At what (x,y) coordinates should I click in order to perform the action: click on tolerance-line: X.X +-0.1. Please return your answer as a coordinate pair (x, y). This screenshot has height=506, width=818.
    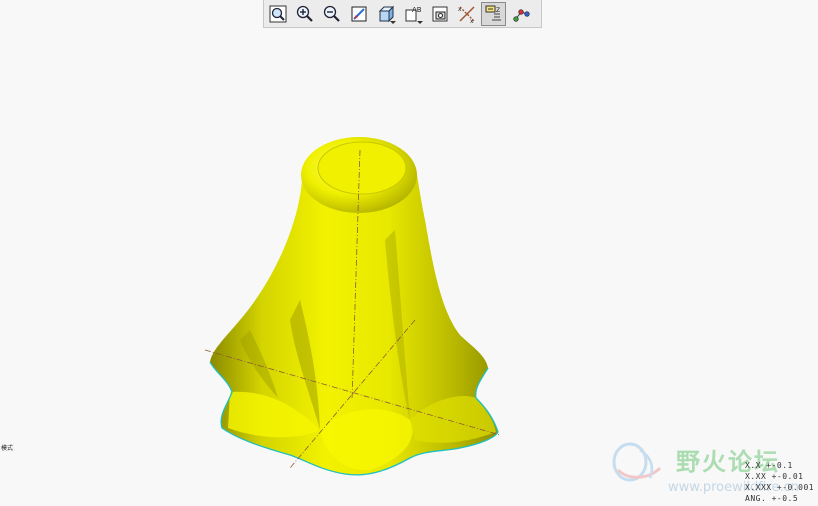
    Looking at the image, I should click on (769, 465).